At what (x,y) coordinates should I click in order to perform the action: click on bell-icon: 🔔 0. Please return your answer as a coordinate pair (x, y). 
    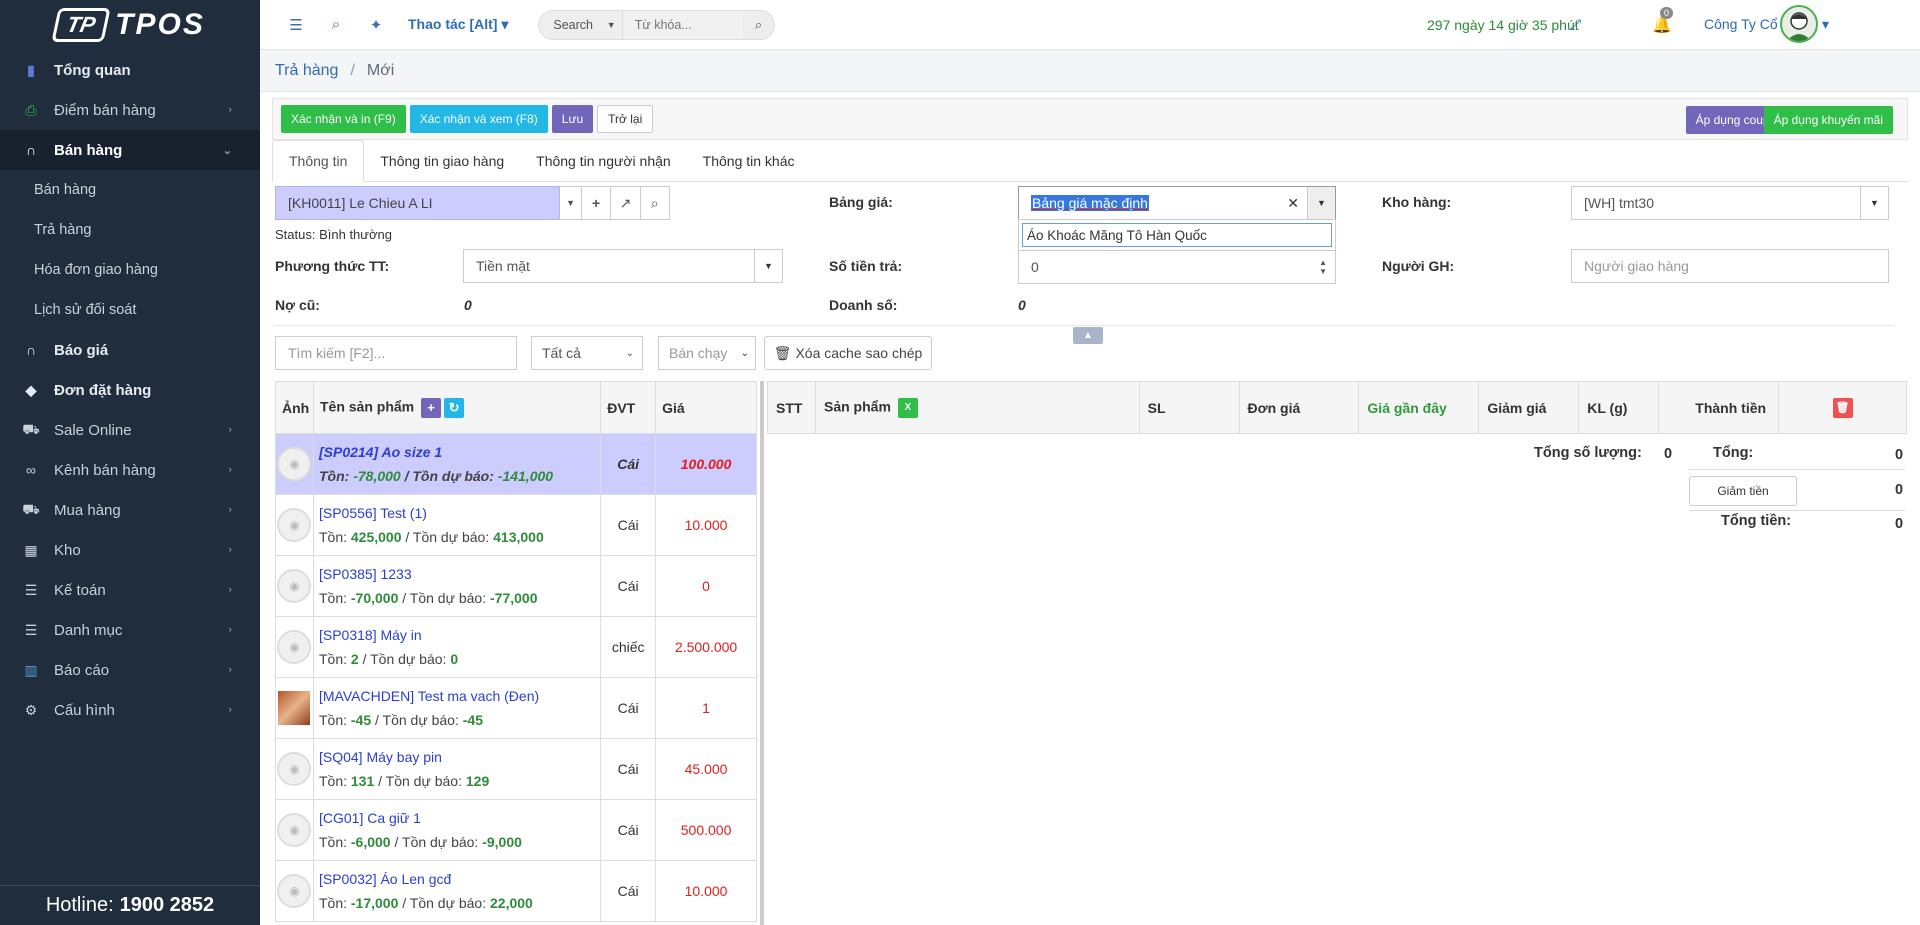
    Looking at the image, I should click on (1663, 20).